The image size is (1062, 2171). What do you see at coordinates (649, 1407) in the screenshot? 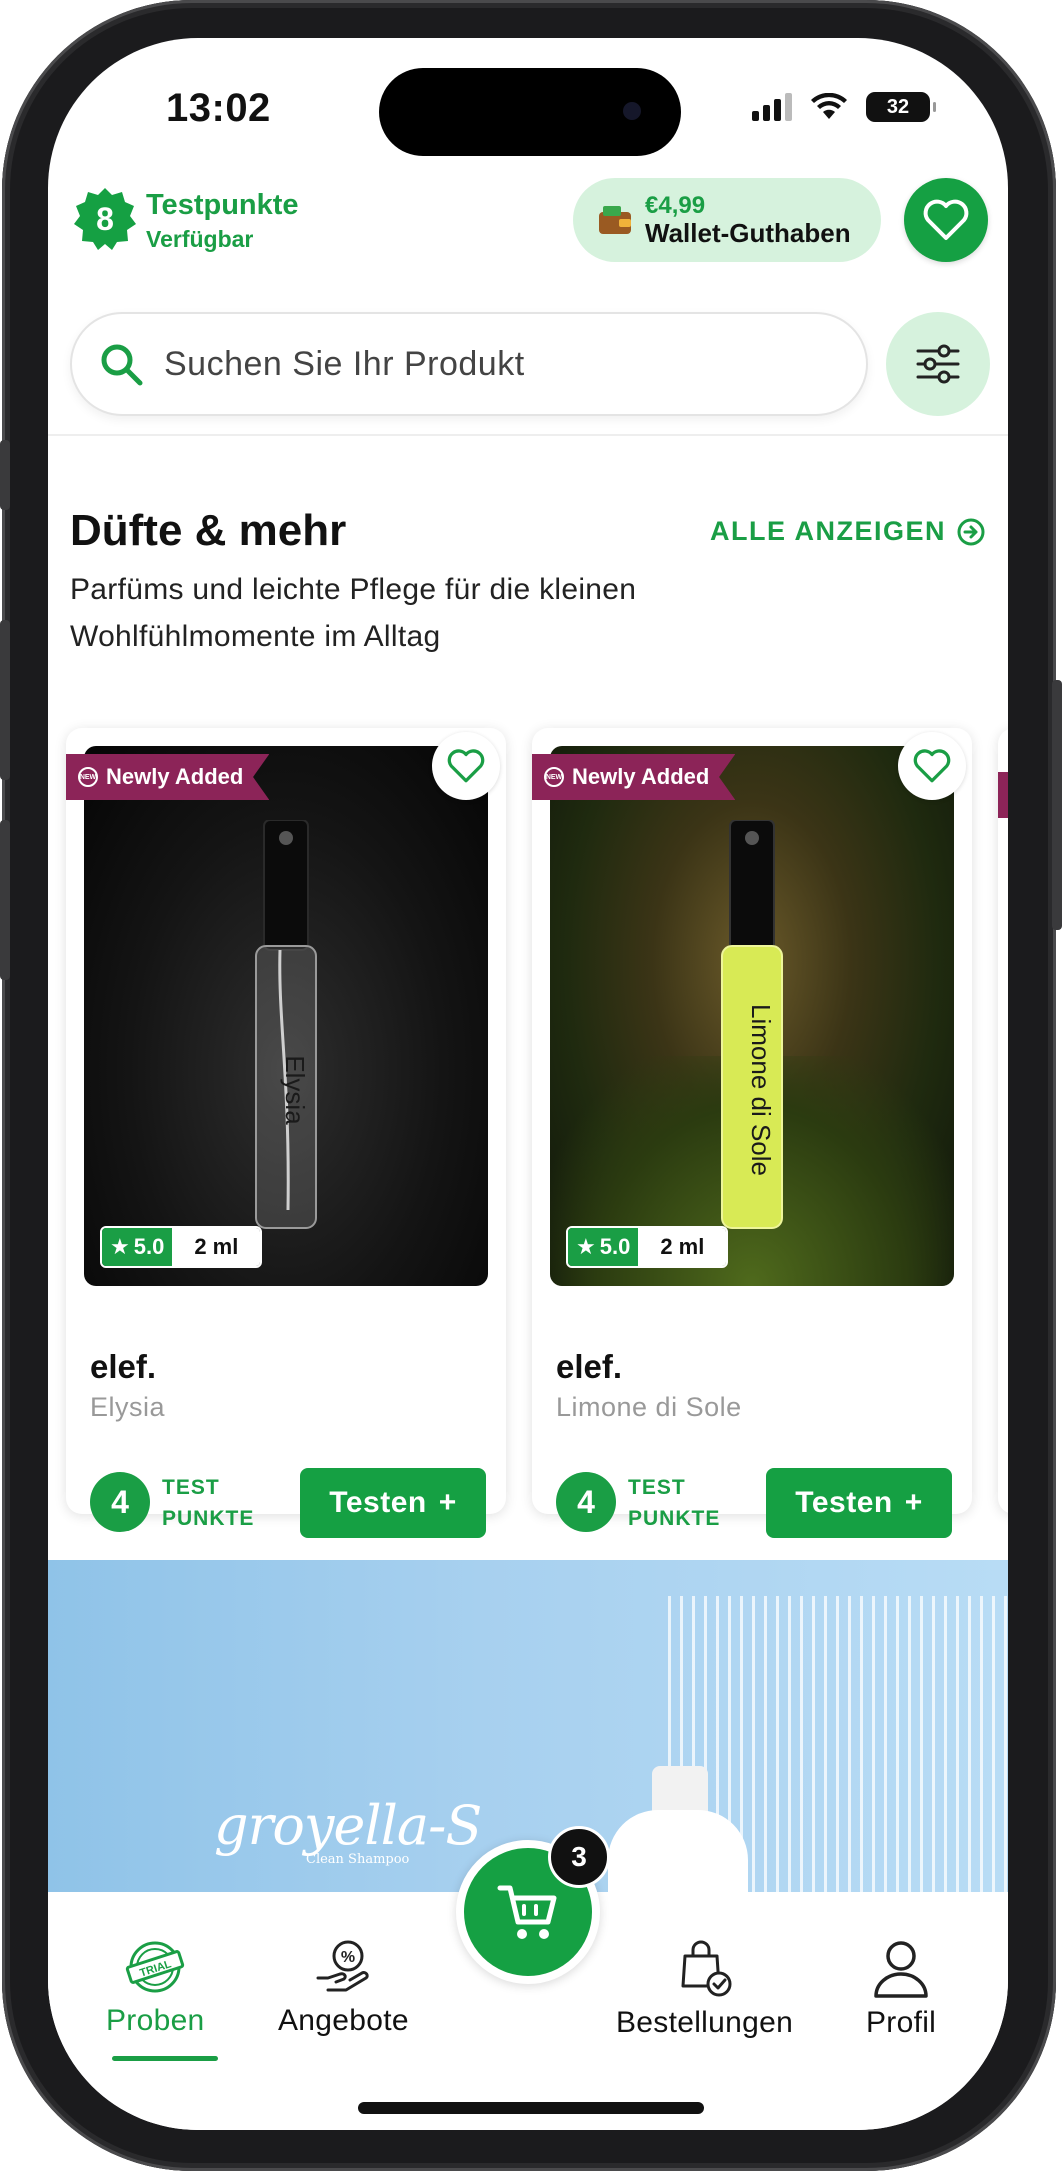
I see `product-name: Limone di Sole` at bounding box center [649, 1407].